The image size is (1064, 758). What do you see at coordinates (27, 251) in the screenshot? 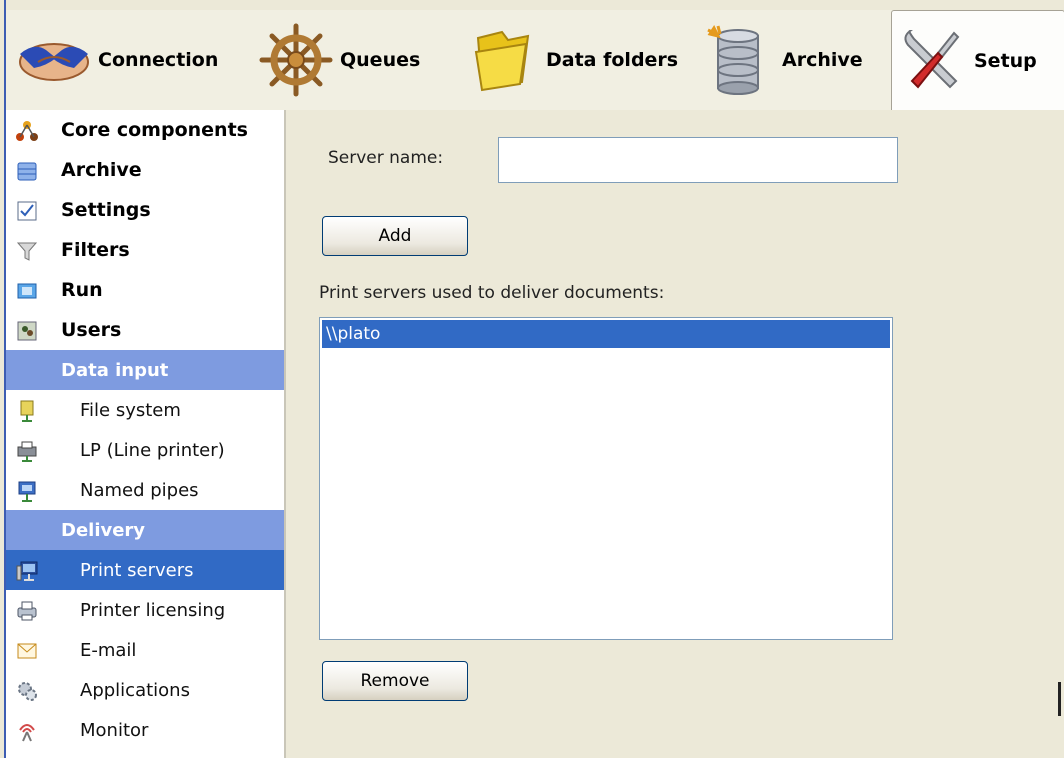
I see `funnel-icon` at bounding box center [27, 251].